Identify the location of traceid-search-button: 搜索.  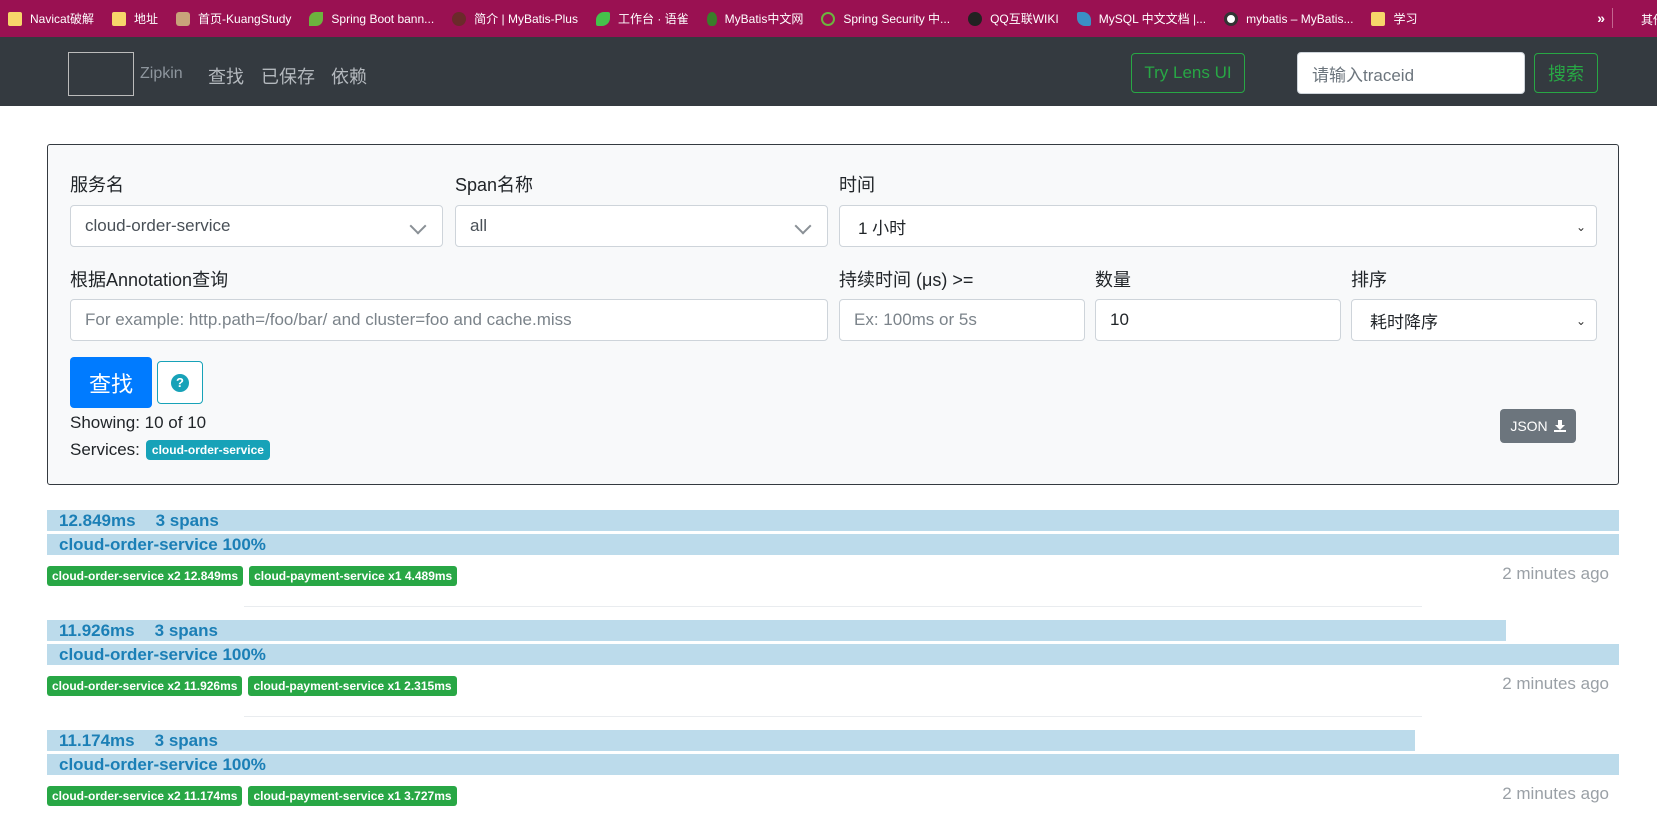
(1566, 73).